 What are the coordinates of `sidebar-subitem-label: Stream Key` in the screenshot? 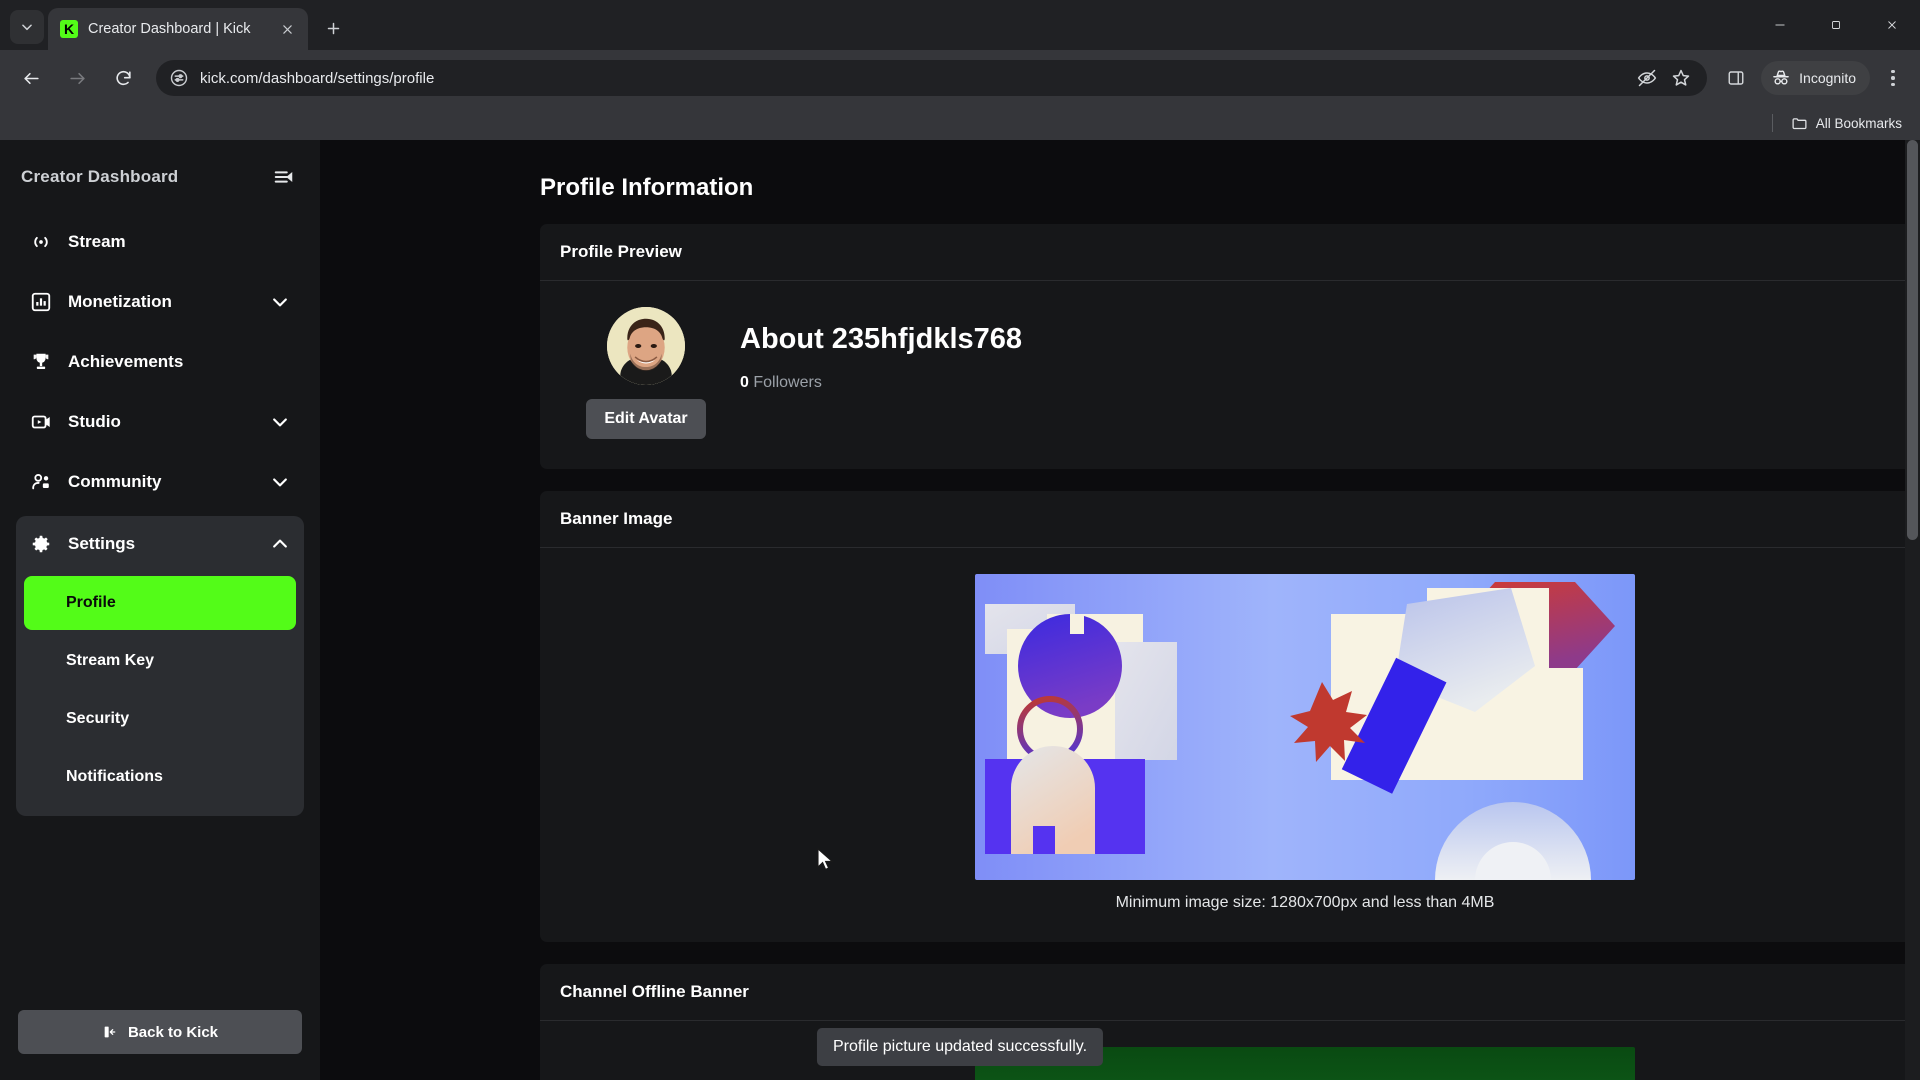 It's located at (110, 660).